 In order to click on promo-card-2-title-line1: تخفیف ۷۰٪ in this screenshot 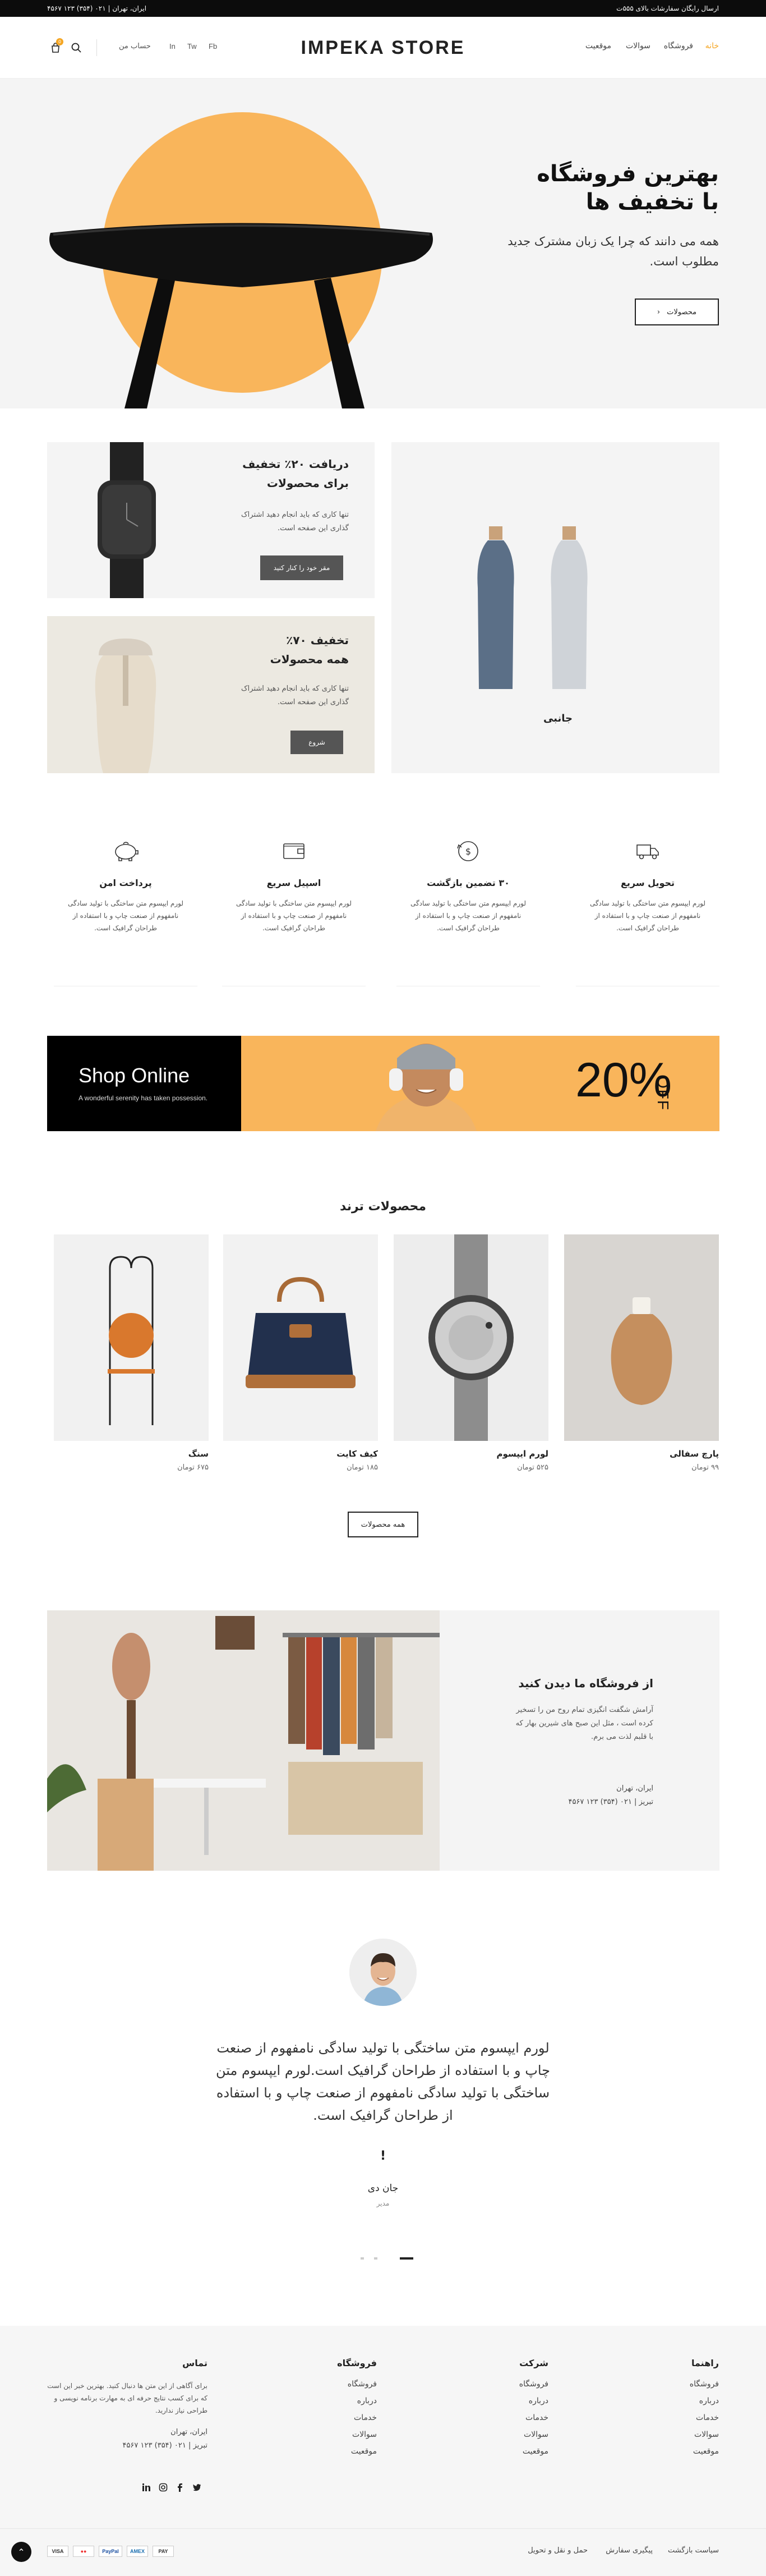, I will do `click(317, 640)`.